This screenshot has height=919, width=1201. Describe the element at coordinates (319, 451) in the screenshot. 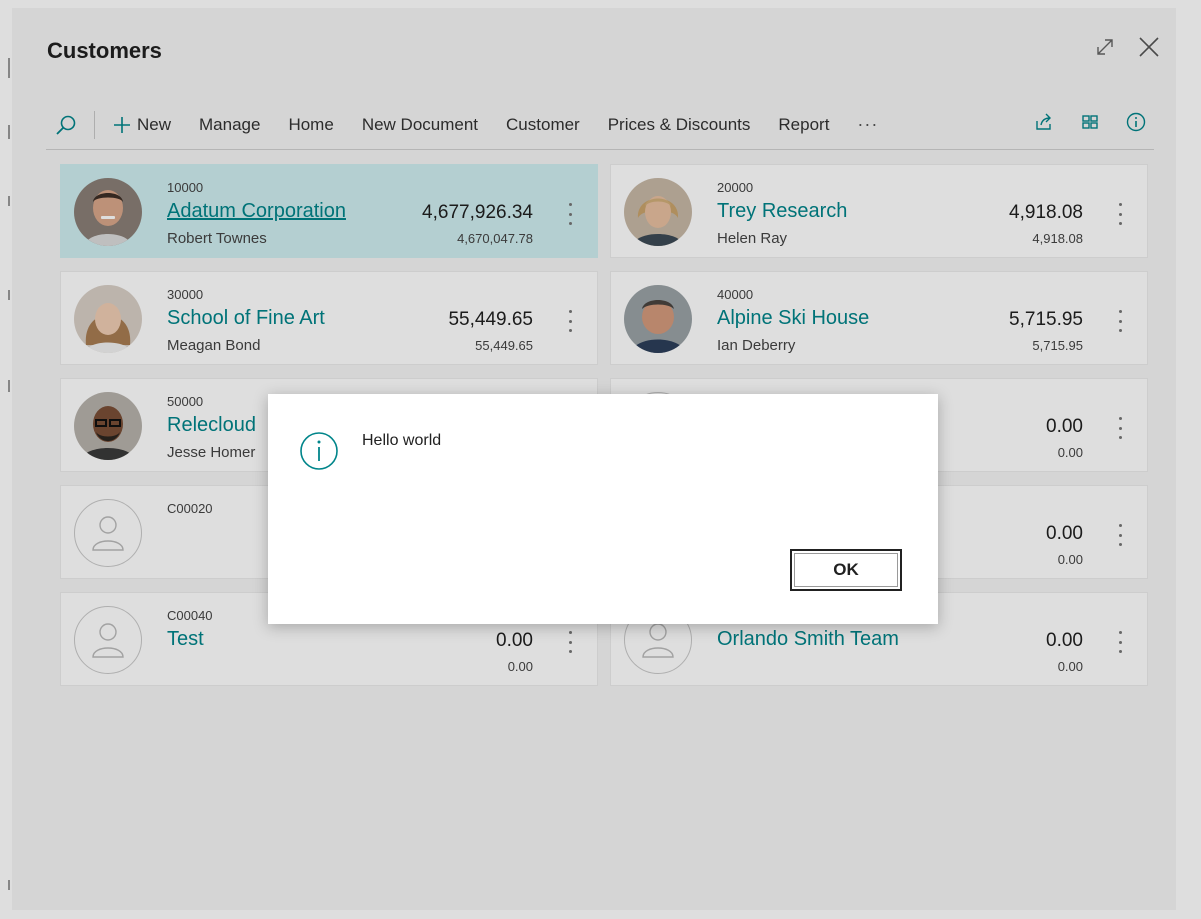

I see `info-icon` at that location.